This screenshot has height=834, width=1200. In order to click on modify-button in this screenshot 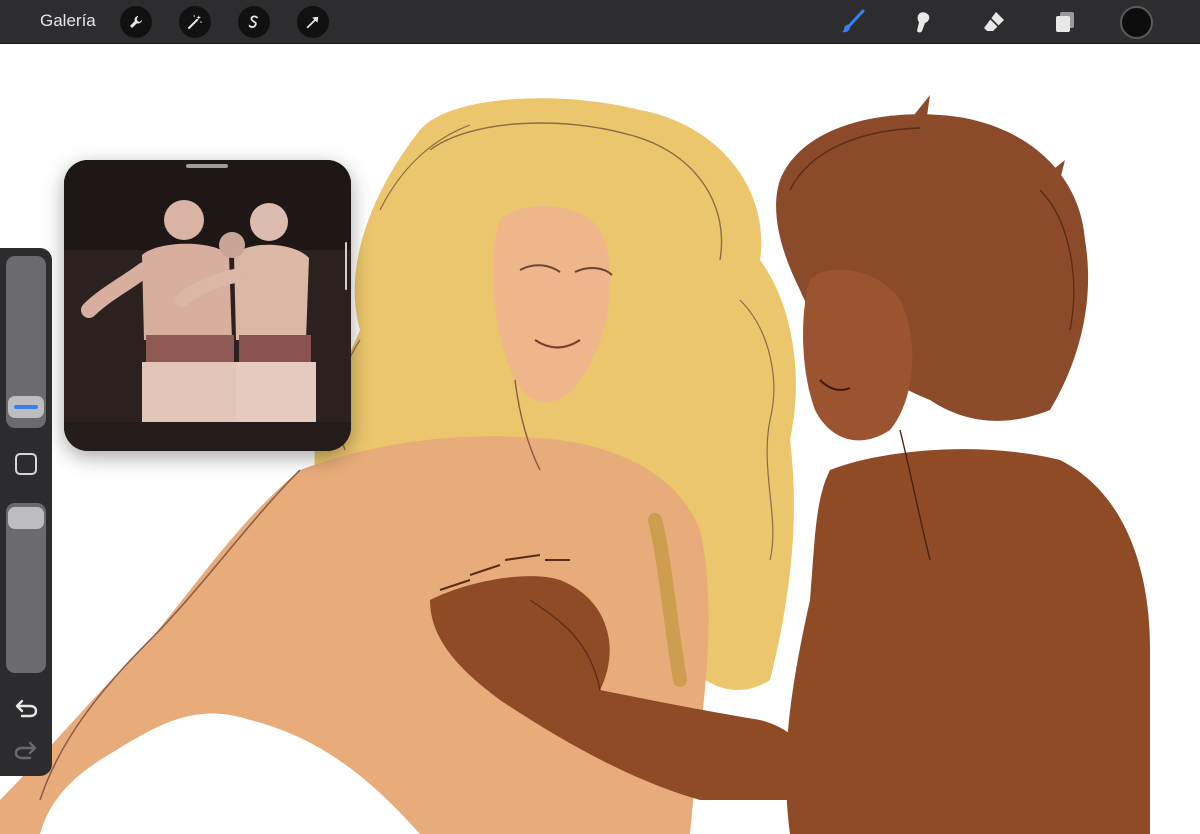, I will do `click(26, 464)`.